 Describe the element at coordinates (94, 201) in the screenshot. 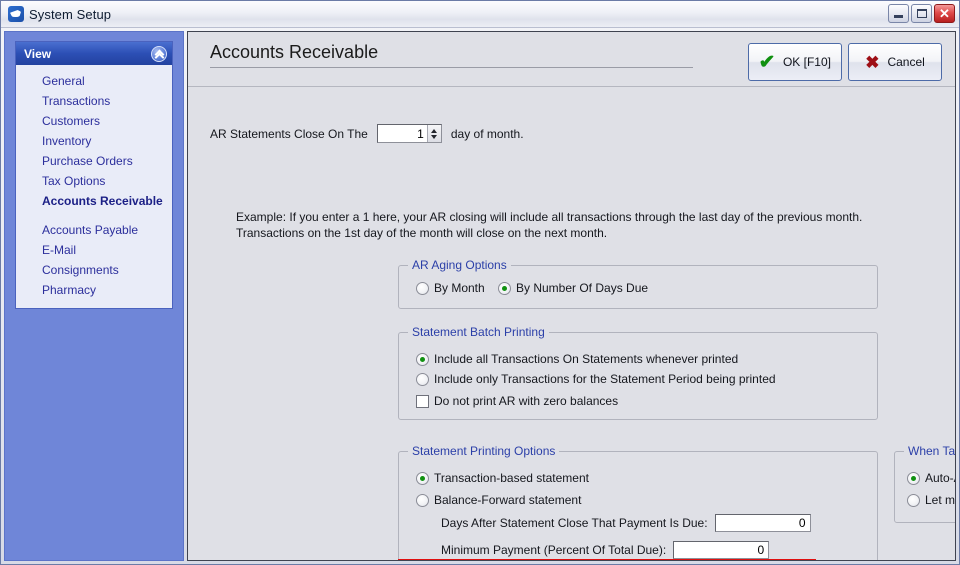

I see `sidebar-item-accounts-receivable: Accounts Receivable` at that location.